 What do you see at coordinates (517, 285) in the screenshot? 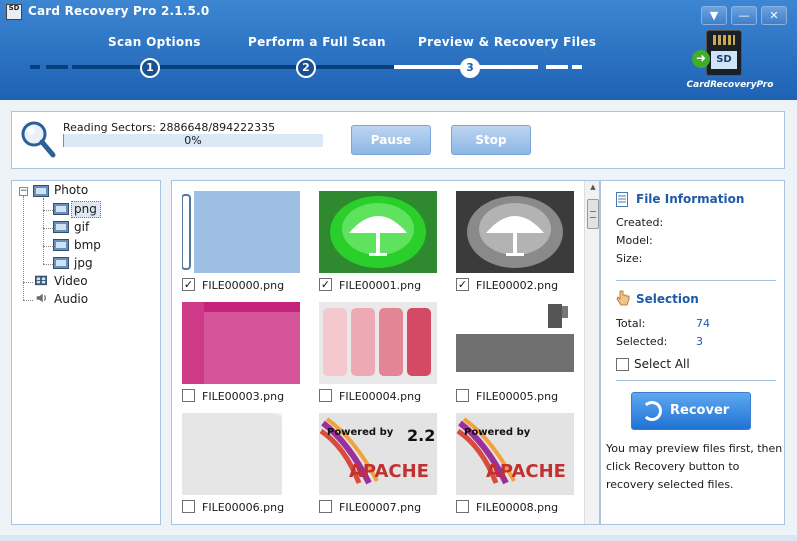
I see `file-name: FILE00002.png` at bounding box center [517, 285].